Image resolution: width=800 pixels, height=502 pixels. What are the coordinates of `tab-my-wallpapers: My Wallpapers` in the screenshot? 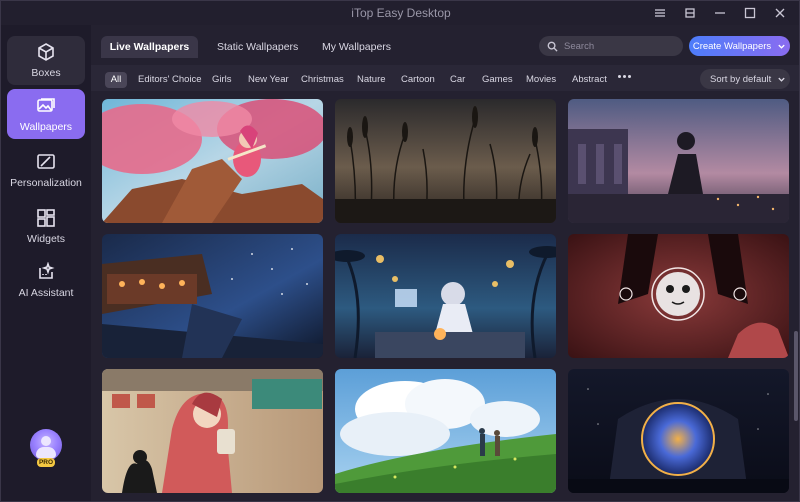 It's located at (356, 47).